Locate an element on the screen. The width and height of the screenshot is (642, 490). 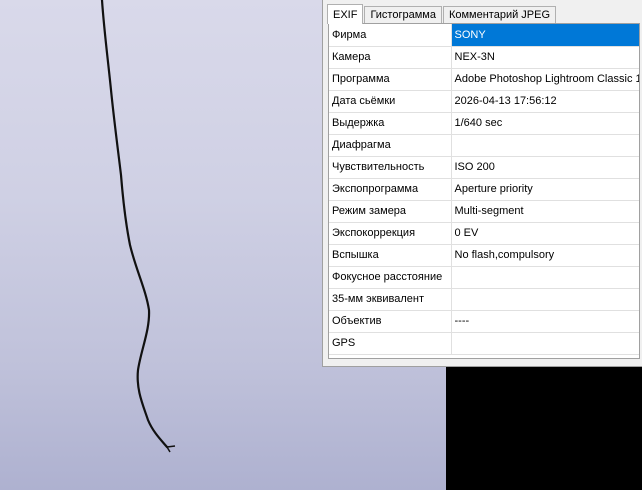
exif-row-lens: Объектив ---- is located at coordinates (484, 321).